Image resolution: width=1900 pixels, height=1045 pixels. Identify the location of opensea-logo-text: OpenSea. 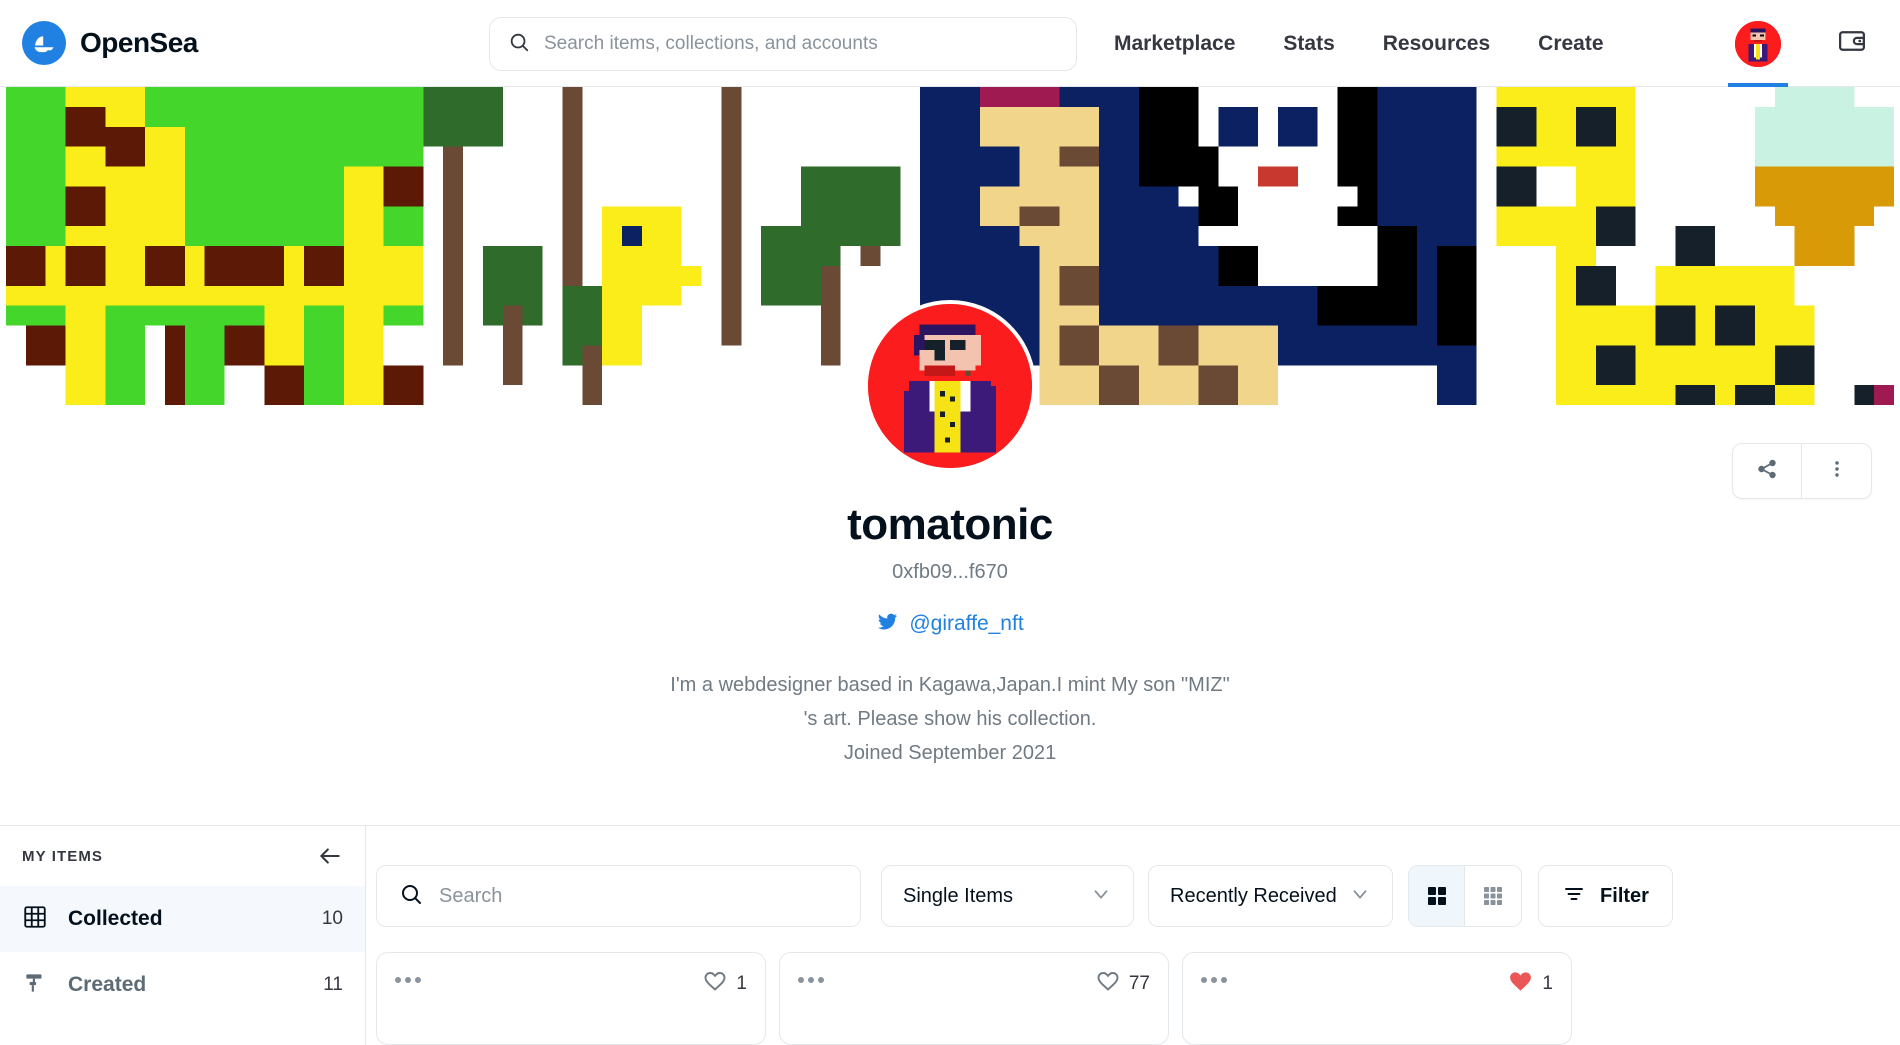
(139, 42).